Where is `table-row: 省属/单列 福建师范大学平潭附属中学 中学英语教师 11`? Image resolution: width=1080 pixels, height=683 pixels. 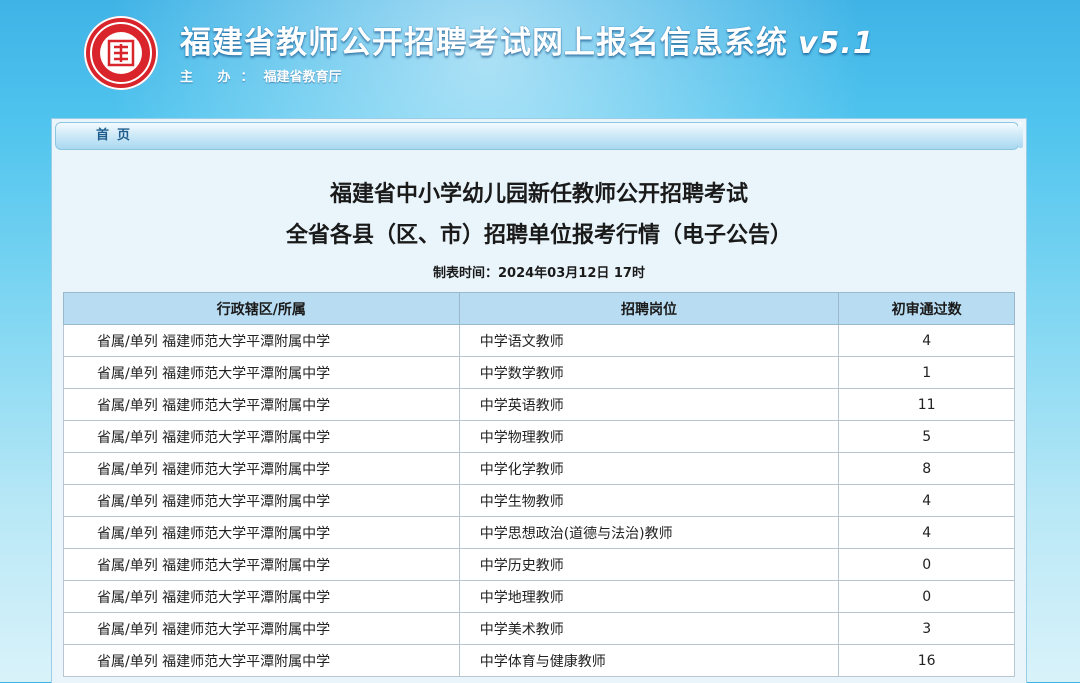
table-row: 省属/单列 福建师范大学平潭附属中学 中学英语教师 11 is located at coordinates (539, 404).